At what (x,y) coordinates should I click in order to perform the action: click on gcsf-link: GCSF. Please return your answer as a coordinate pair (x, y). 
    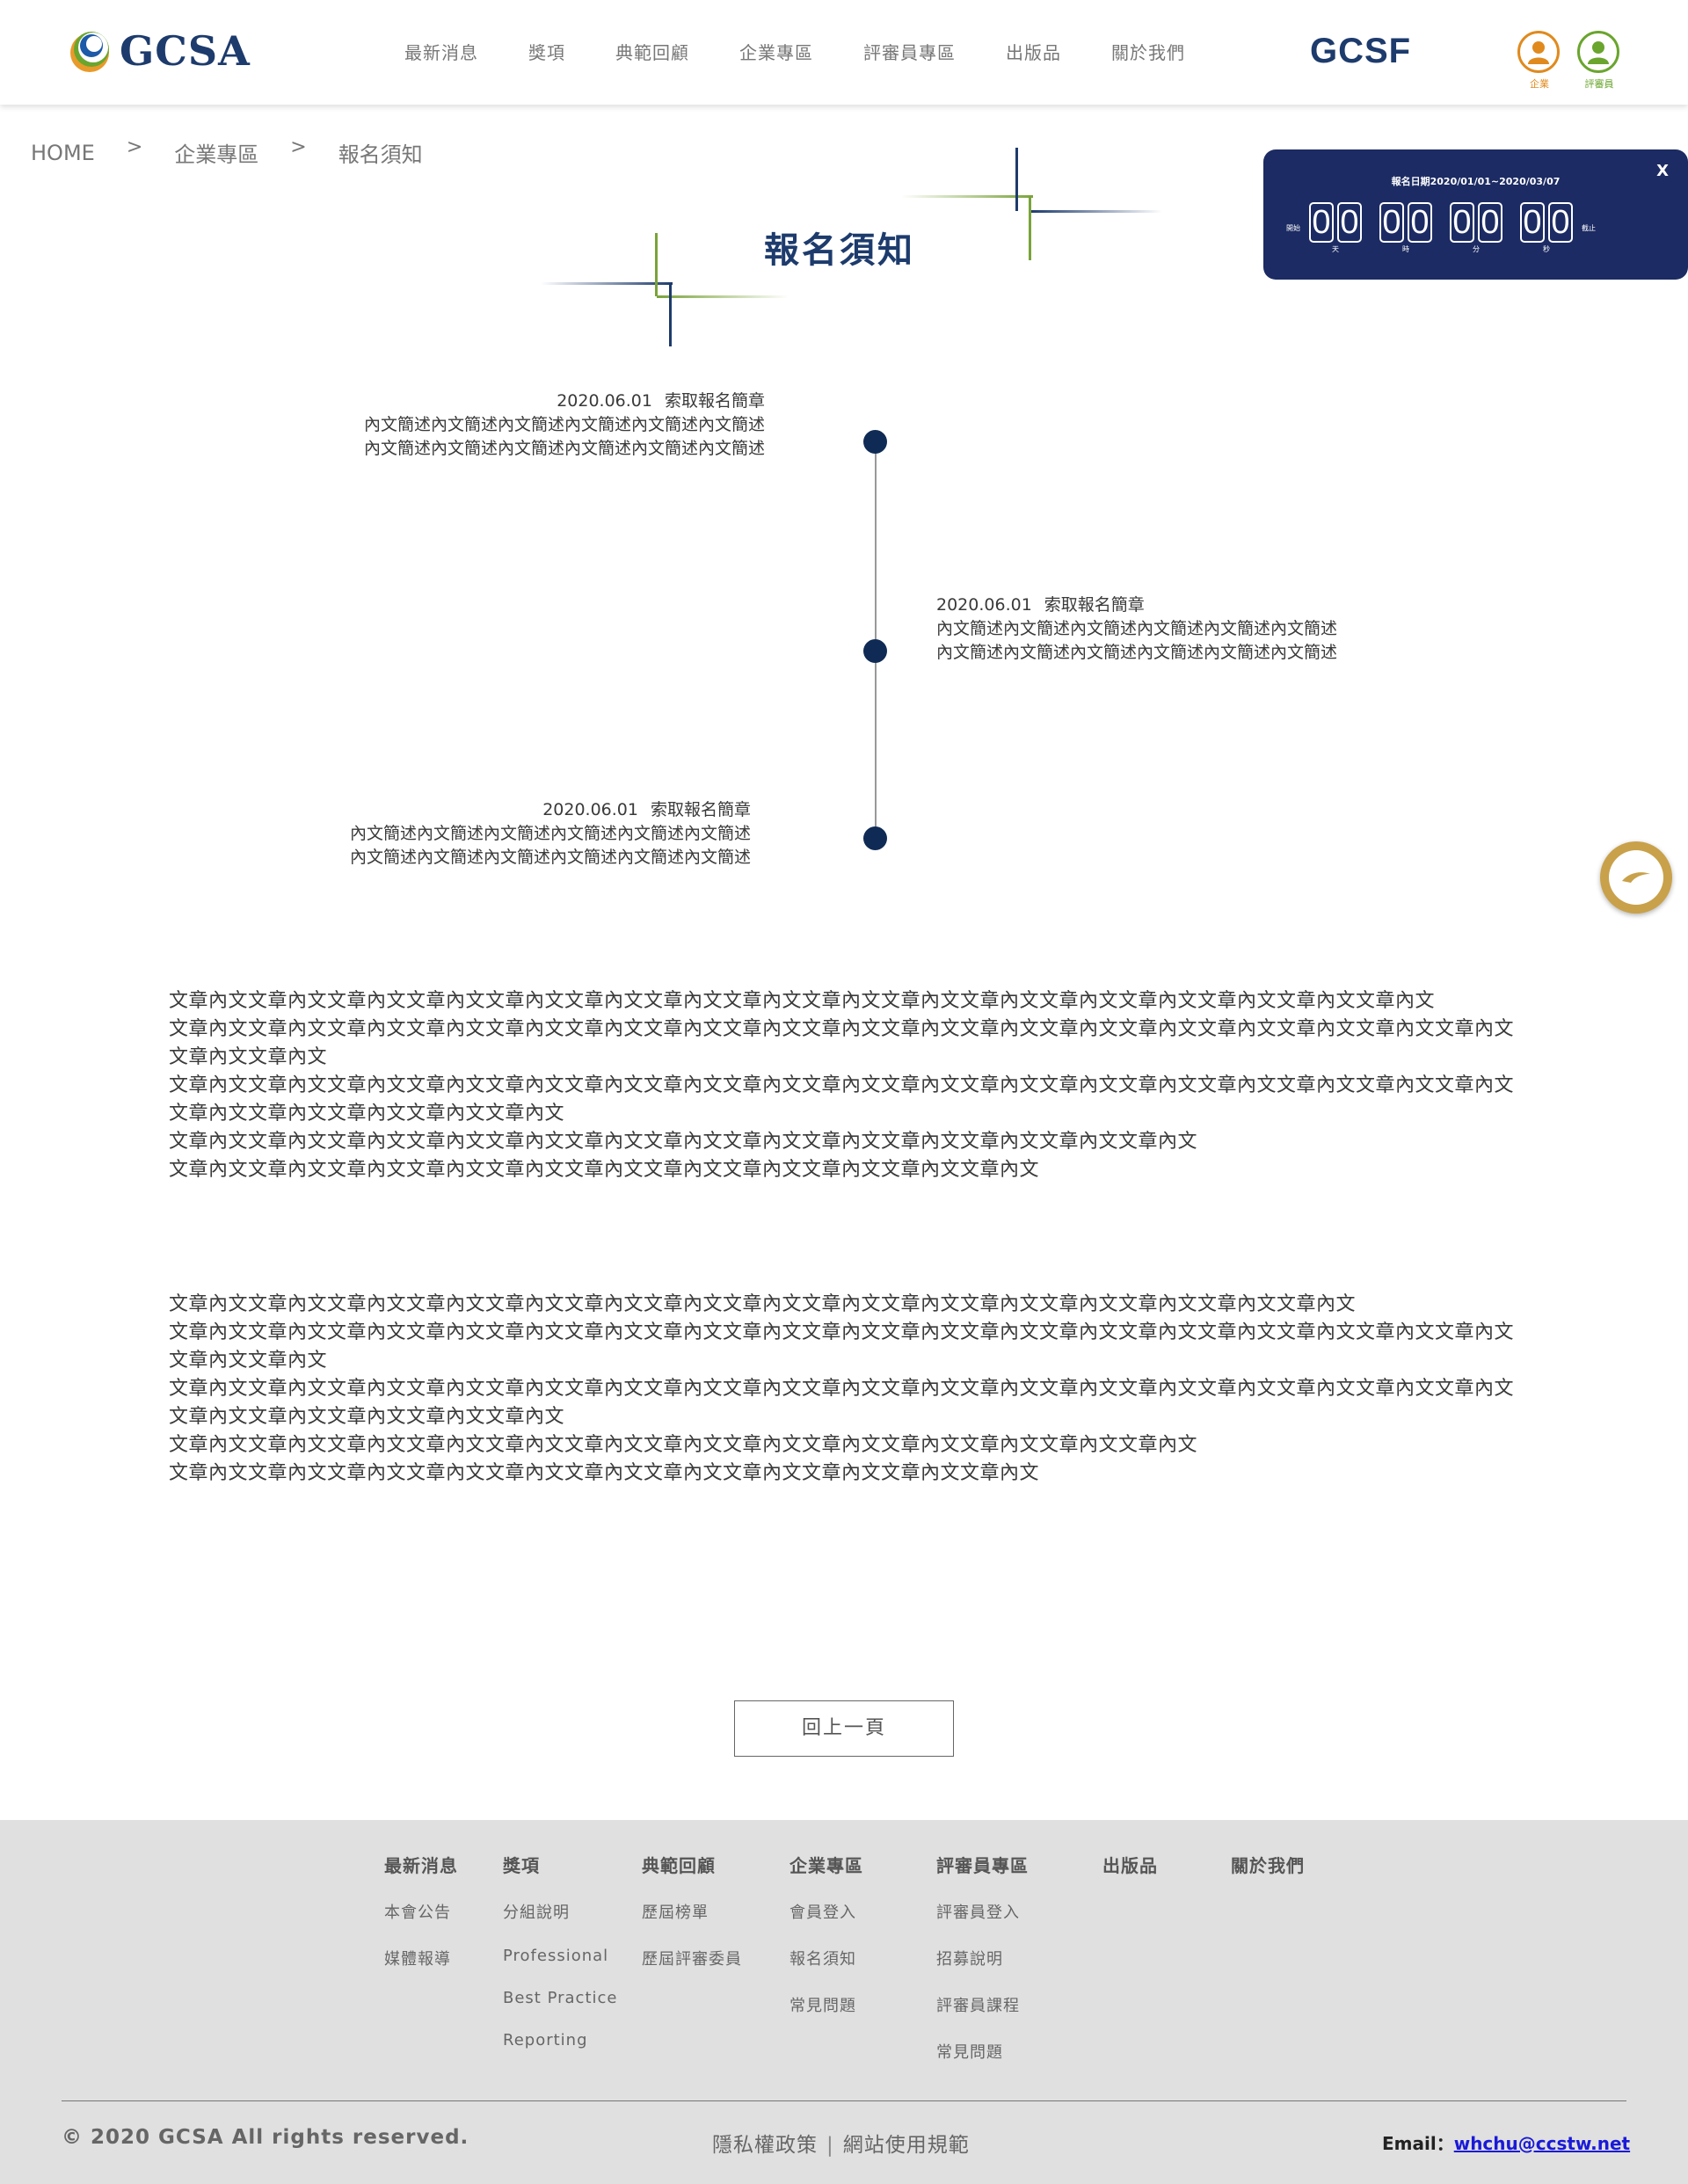
    Looking at the image, I should click on (1360, 51).